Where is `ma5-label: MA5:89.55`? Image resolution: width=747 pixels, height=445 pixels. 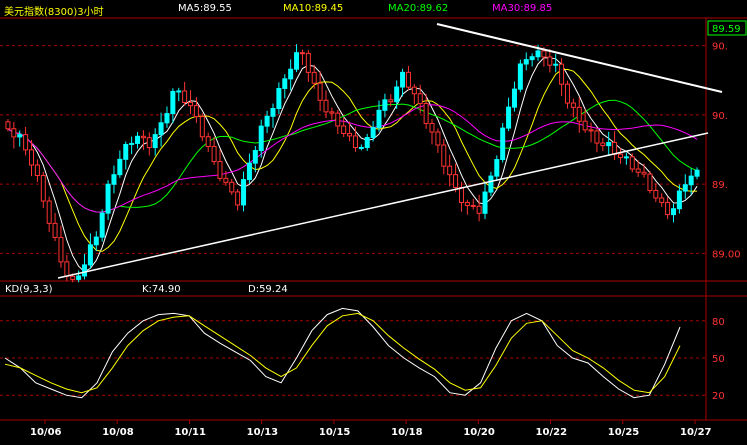 ma5-label: MA5:89.55 is located at coordinates (205, 8).